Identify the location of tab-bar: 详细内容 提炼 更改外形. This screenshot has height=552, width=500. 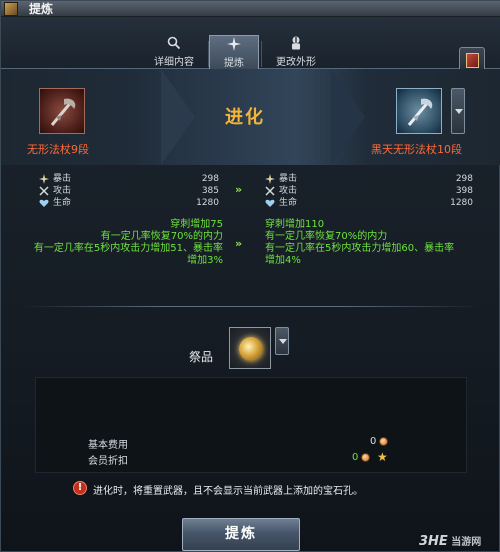
(250, 45).